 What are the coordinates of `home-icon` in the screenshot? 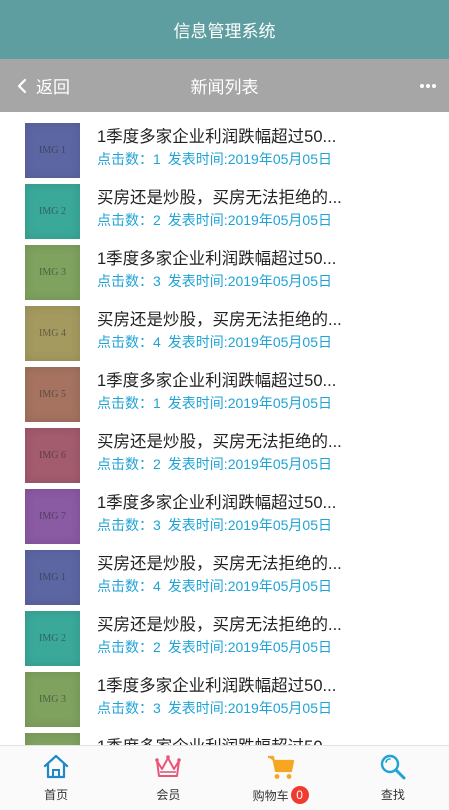 It's located at (56, 766).